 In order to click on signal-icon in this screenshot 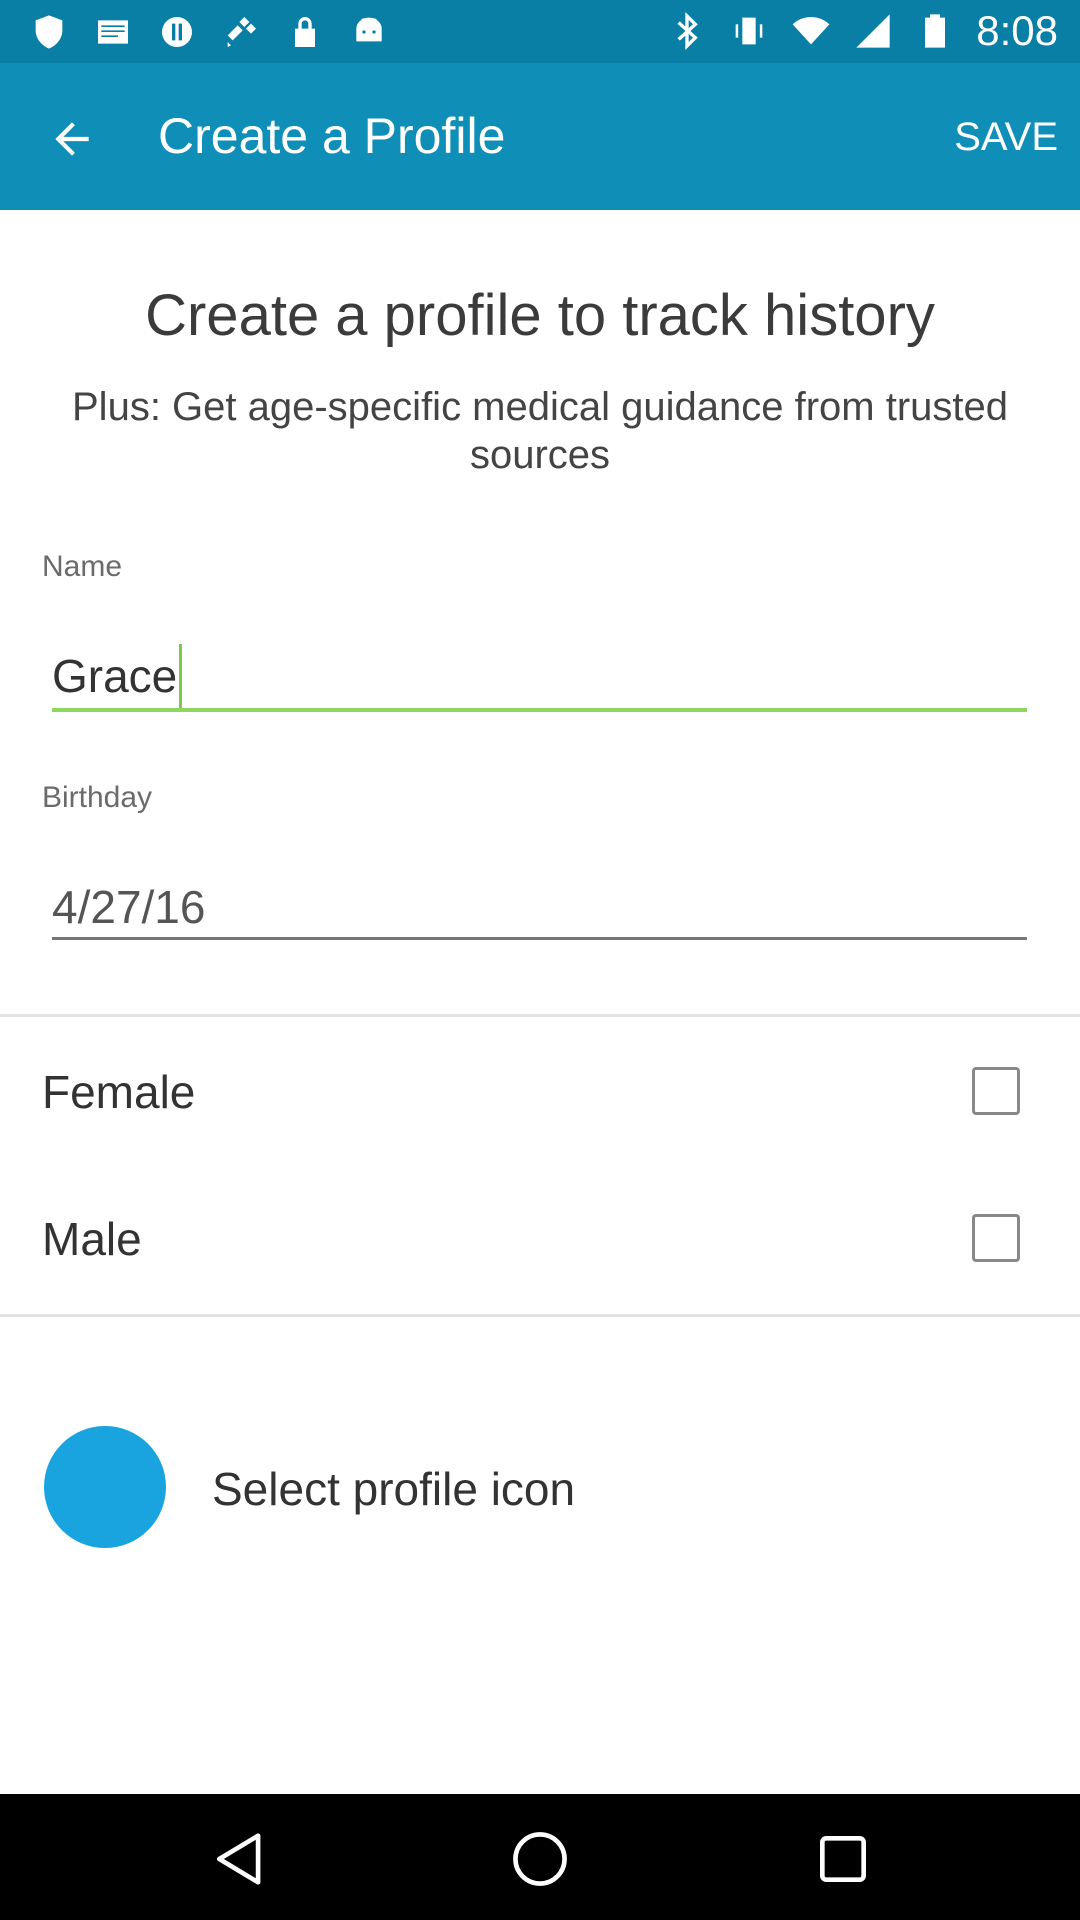, I will do `click(873, 31)`.